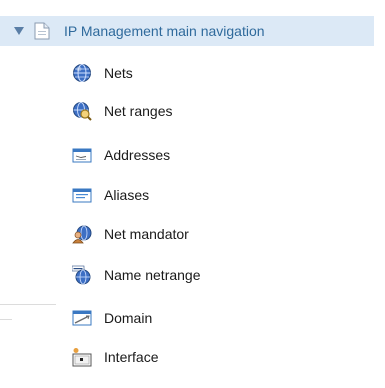 This screenshot has width=385, height=388. Describe the element at coordinates (42, 31) in the screenshot. I see `page-icon` at that location.